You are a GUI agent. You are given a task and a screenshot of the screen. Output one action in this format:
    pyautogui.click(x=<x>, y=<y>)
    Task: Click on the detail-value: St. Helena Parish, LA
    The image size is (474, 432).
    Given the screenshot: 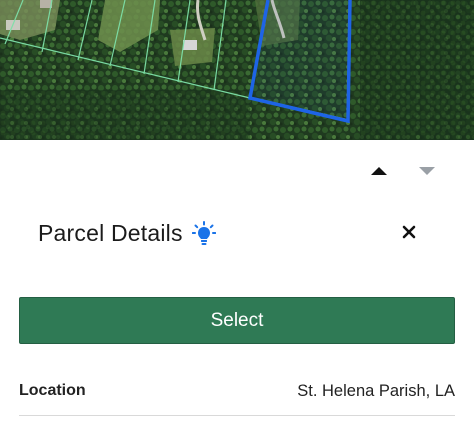 What is the action you would take?
    pyautogui.click(x=376, y=390)
    